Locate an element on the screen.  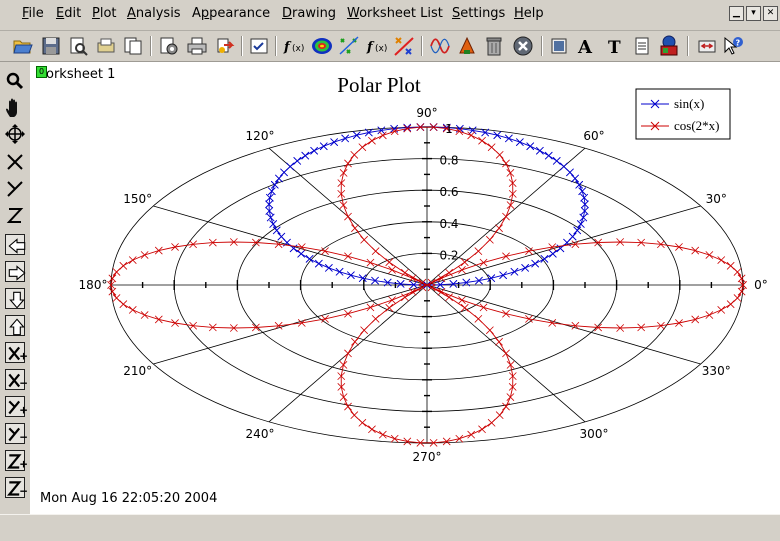
radius-tick-label: 0.8 is located at coordinates (448, 161).